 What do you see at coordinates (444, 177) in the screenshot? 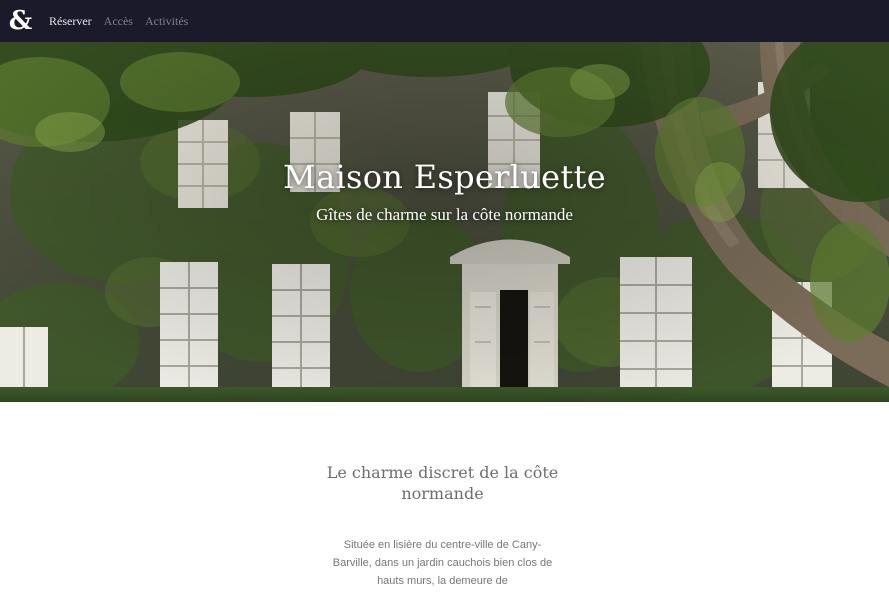
I see `site-title: Maison Esperluette` at bounding box center [444, 177].